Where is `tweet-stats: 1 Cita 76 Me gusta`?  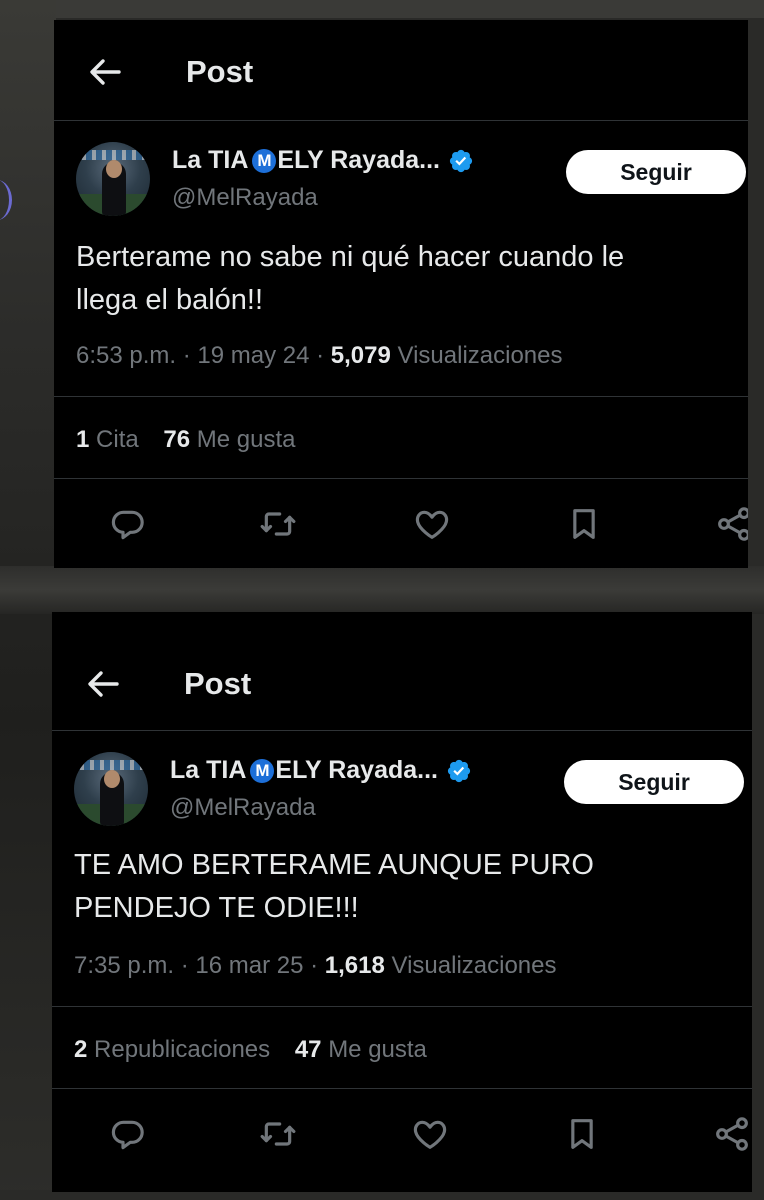
tweet-stats: 1 Cita 76 Me gusta is located at coordinates (194, 440).